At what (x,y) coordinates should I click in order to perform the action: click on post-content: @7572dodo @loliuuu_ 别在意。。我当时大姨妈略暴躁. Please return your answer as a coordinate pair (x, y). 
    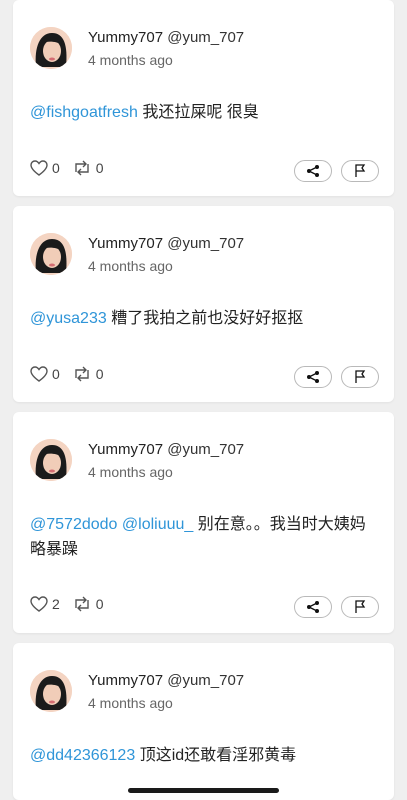
    Looking at the image, I should click on (203, 537).